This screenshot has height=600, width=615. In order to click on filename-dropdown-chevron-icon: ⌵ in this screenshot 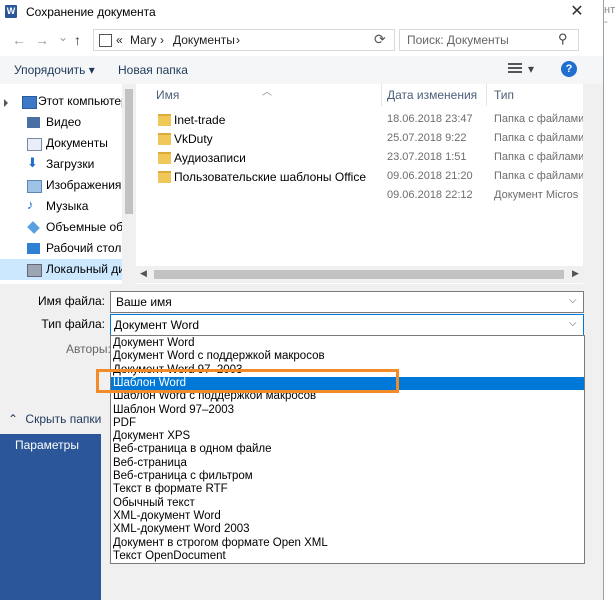, I will do `click(573, 300)`.